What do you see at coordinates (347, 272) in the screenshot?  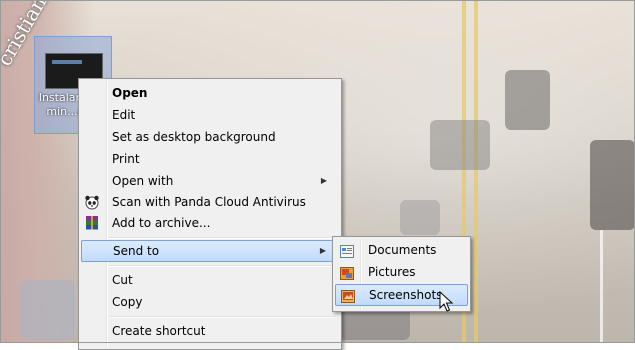 I see `pictures-library-icon` at bounding box center [347, 272].